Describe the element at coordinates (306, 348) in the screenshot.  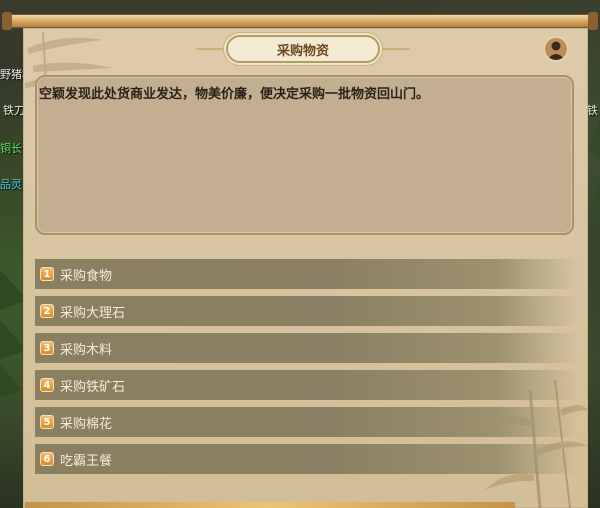
I see `option-buy-timber: 3 采购木料` at that location.